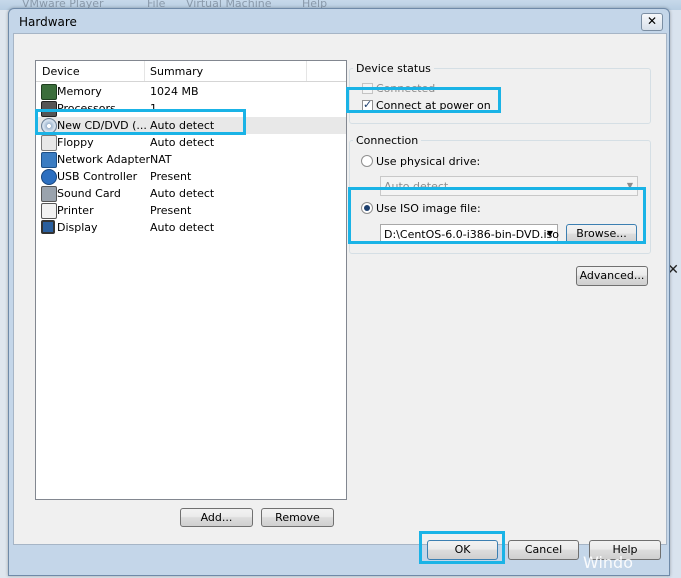  I want to click on device-name: Network Adapter, so click(104, 159).